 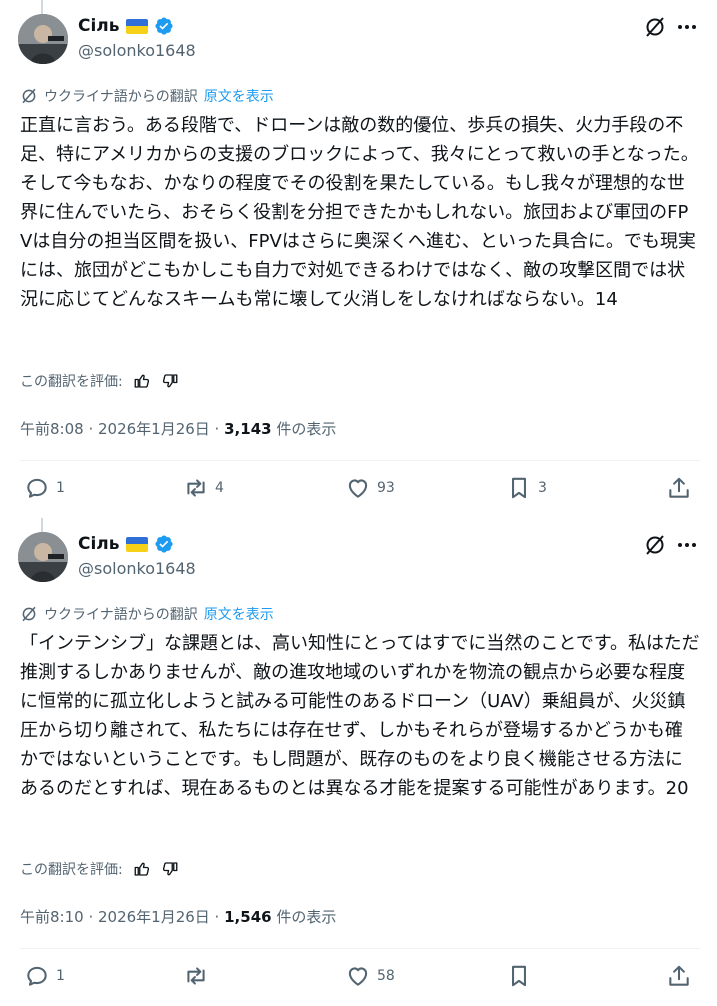 I want to click on tweet-meta: 午前8:10 · 2026年1月26日 · 1,546 件の表示, so click(x=178, y=916).